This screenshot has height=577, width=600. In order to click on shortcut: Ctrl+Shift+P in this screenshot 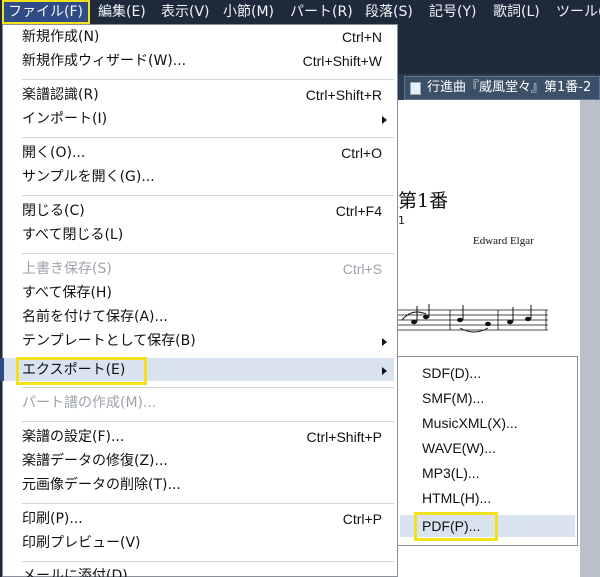, I will do `click(344, 437)`.